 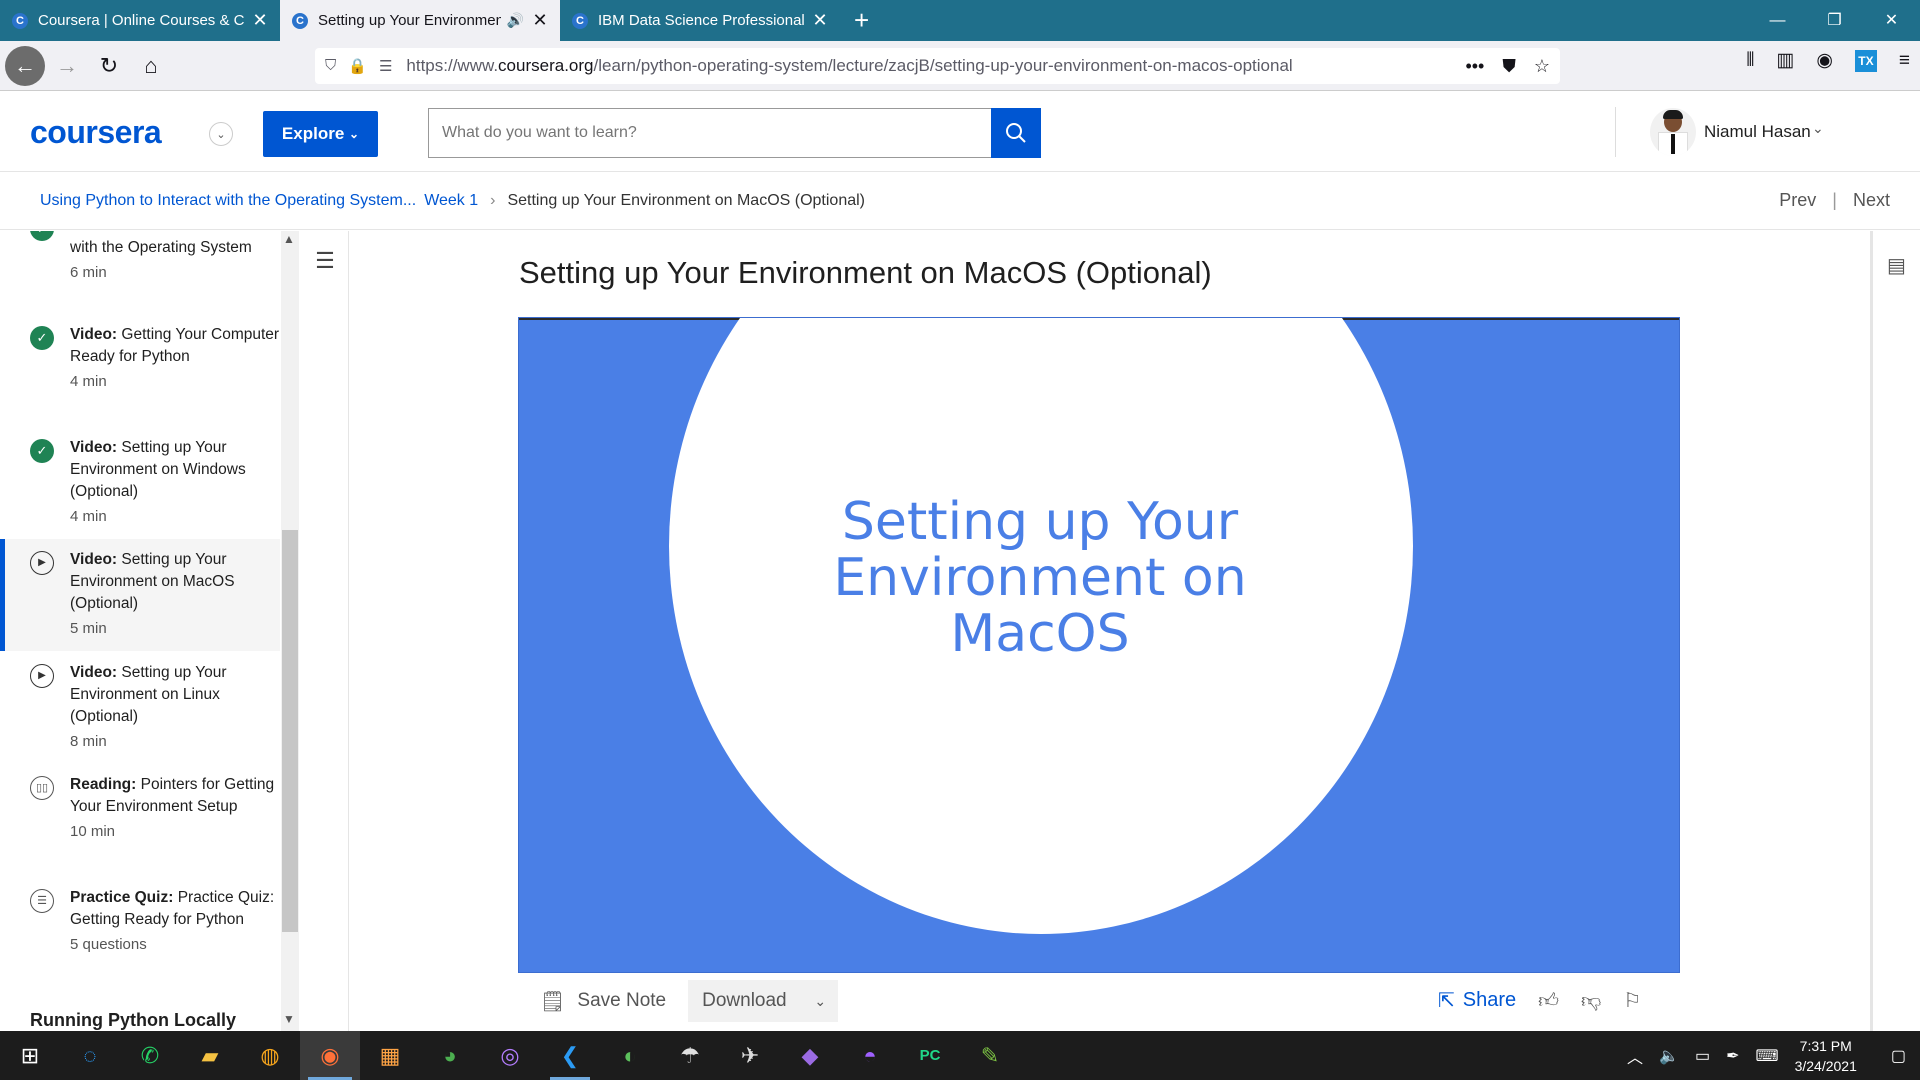 I want to click on keyboard-icon: ⌨, so click(x=1766, y=1056).